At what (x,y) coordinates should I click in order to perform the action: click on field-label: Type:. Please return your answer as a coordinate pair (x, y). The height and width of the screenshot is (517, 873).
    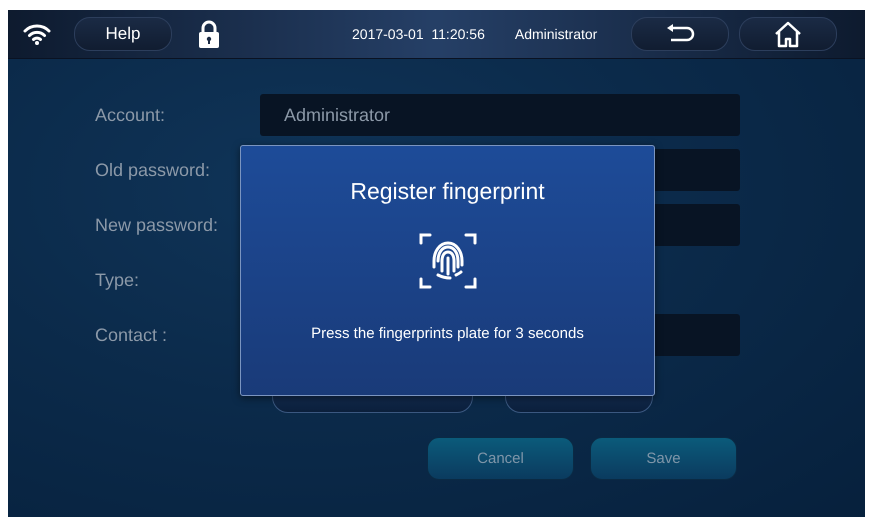
    Looking at the image, I should click on (117, 280).